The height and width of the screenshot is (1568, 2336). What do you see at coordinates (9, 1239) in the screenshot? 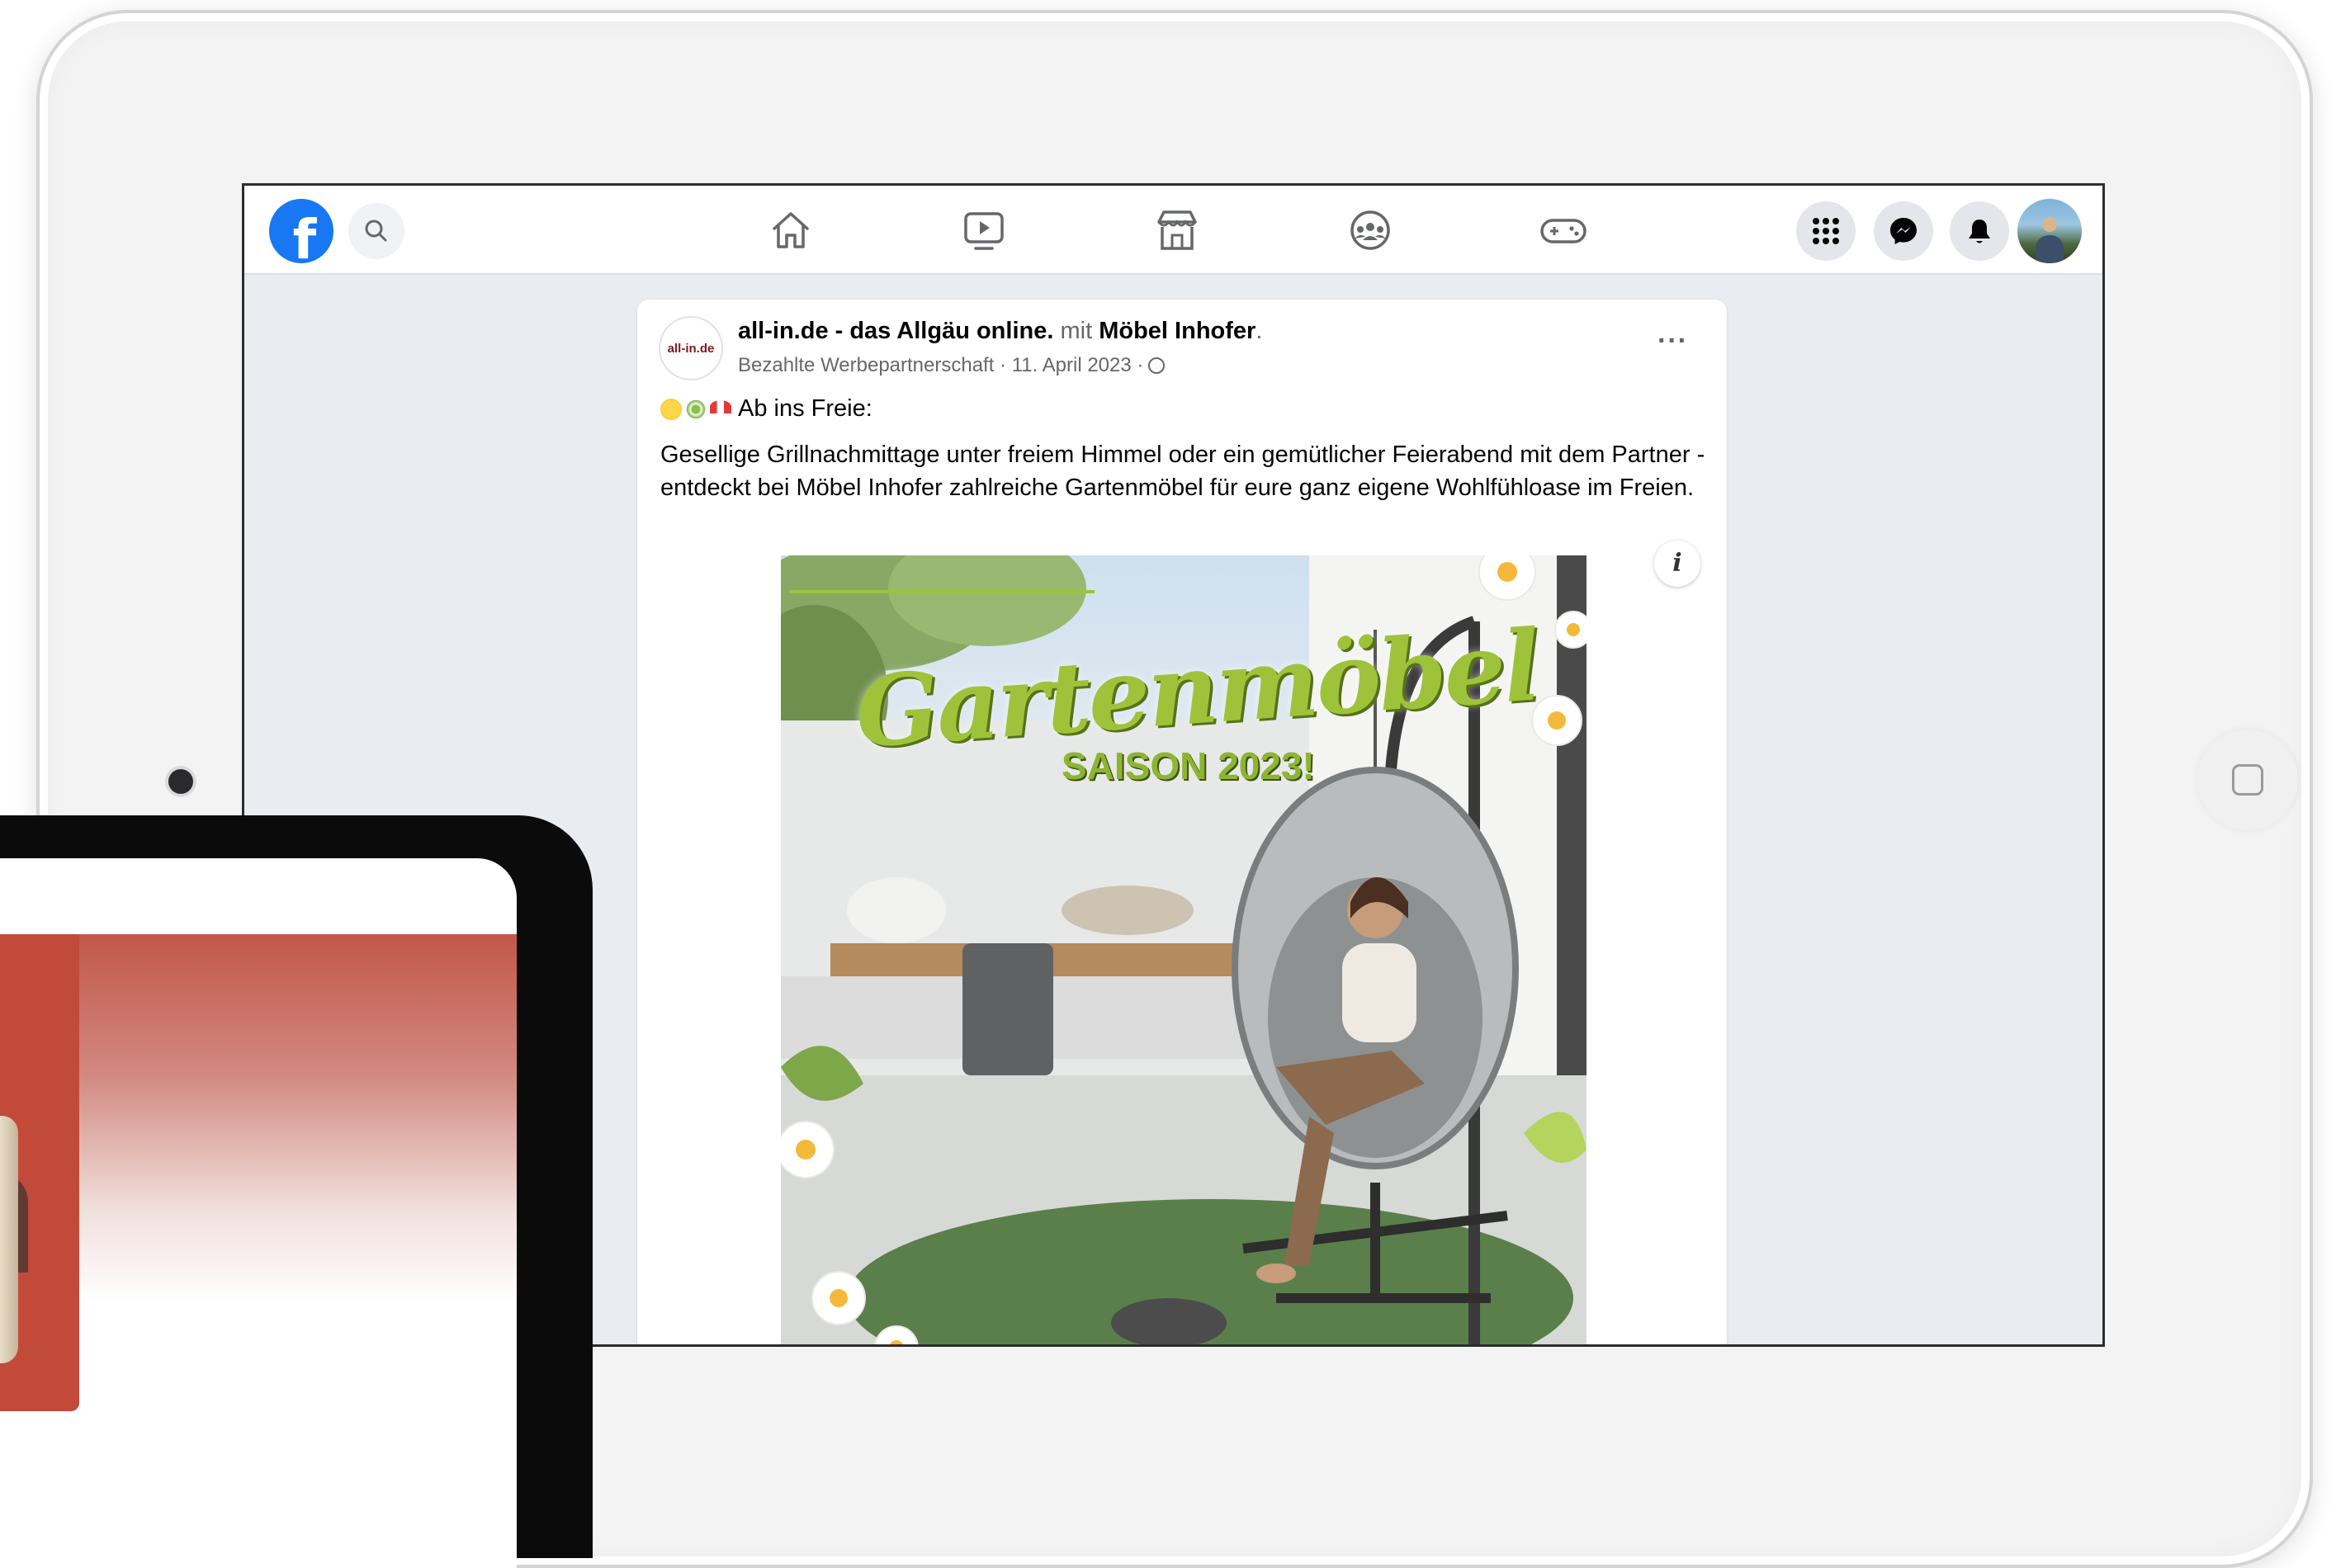
I see `brush-handle-shape` at bounding box center [9, 1239].